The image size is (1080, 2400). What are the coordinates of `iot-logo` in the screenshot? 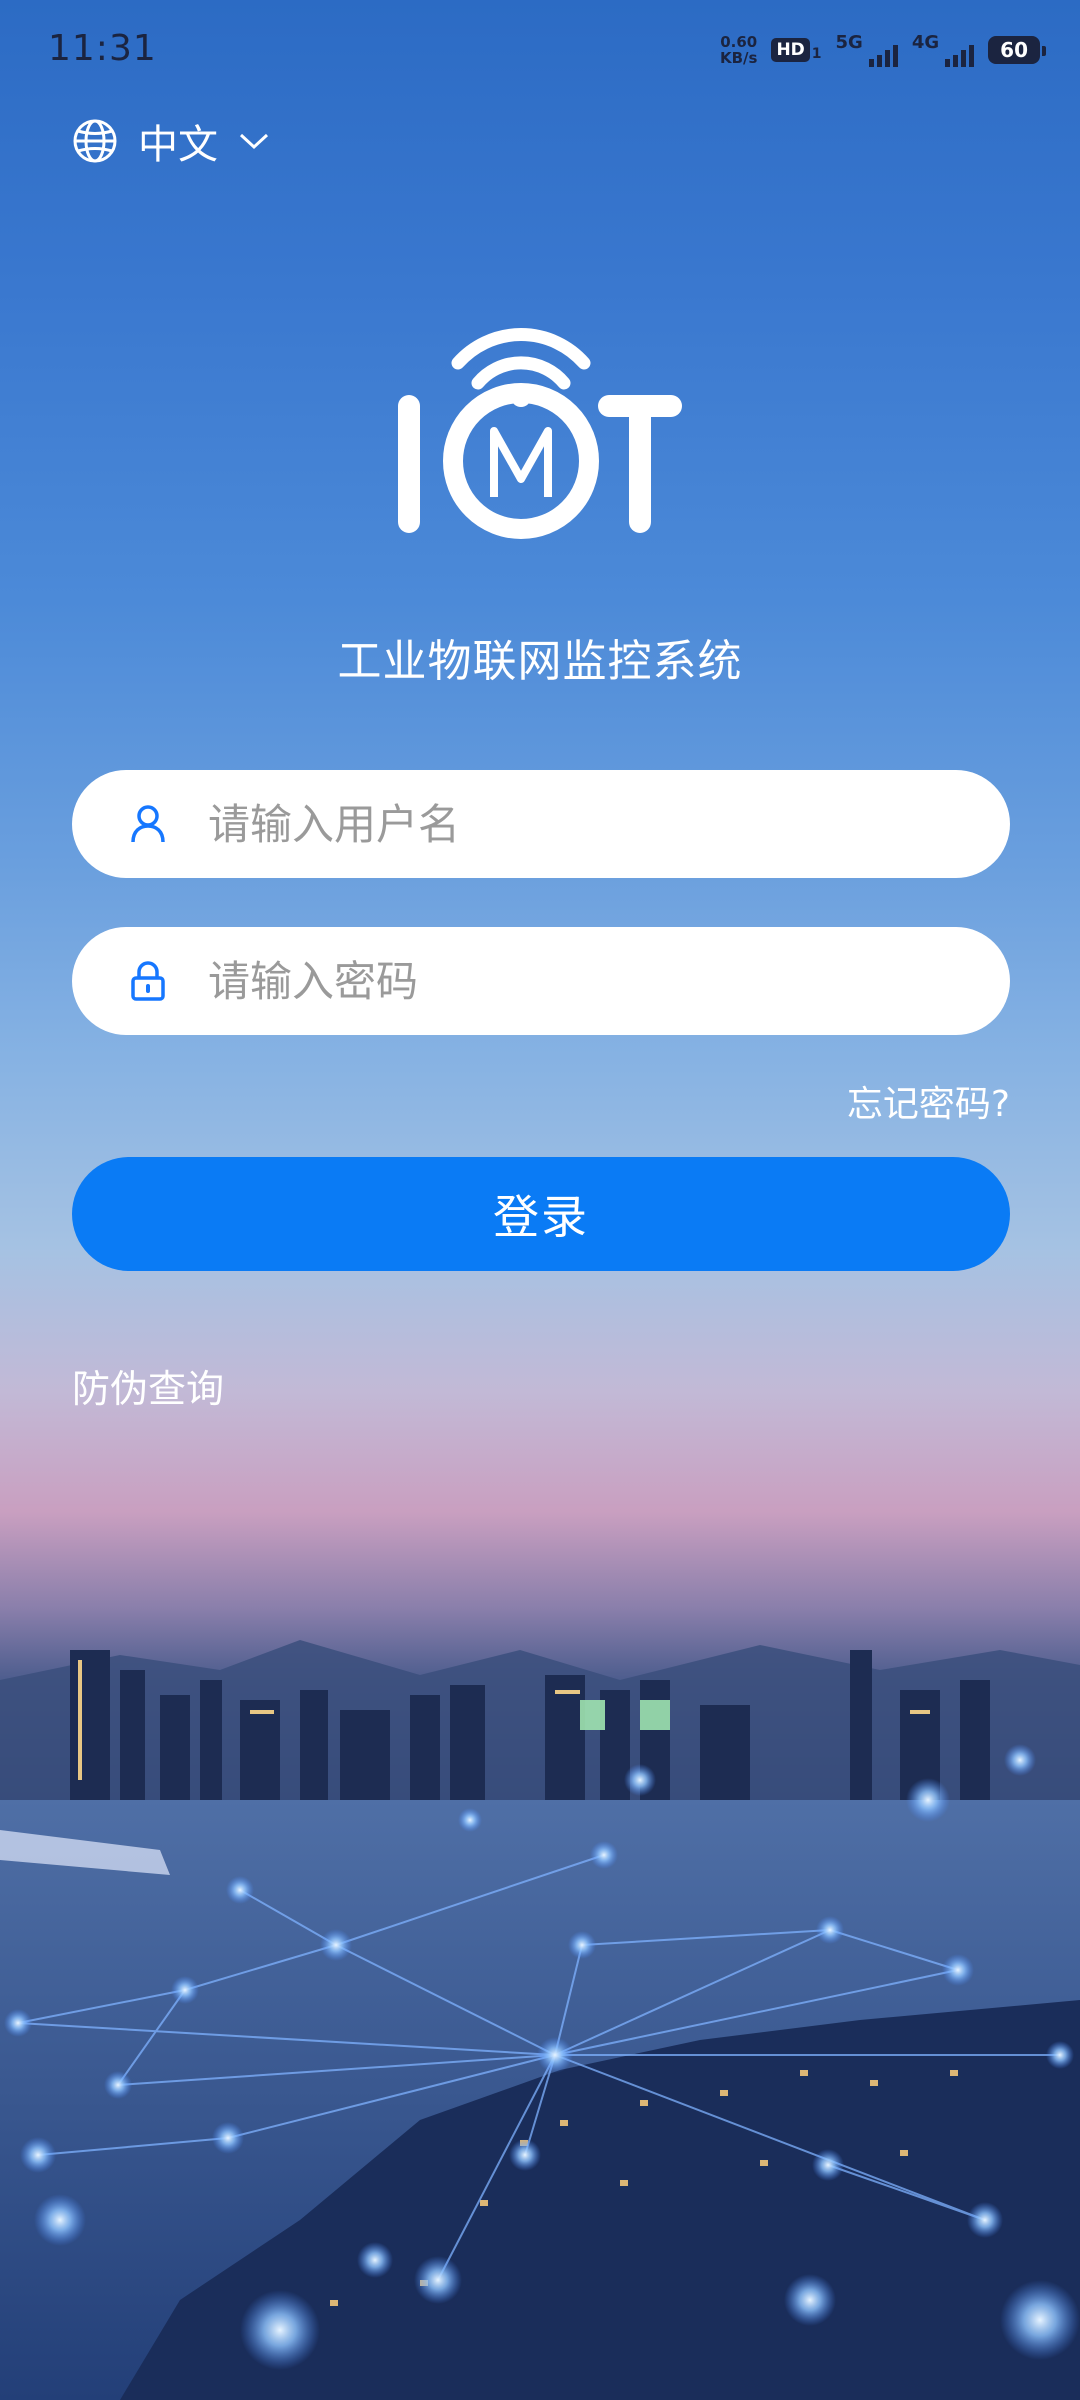 It's located at (540, 433).